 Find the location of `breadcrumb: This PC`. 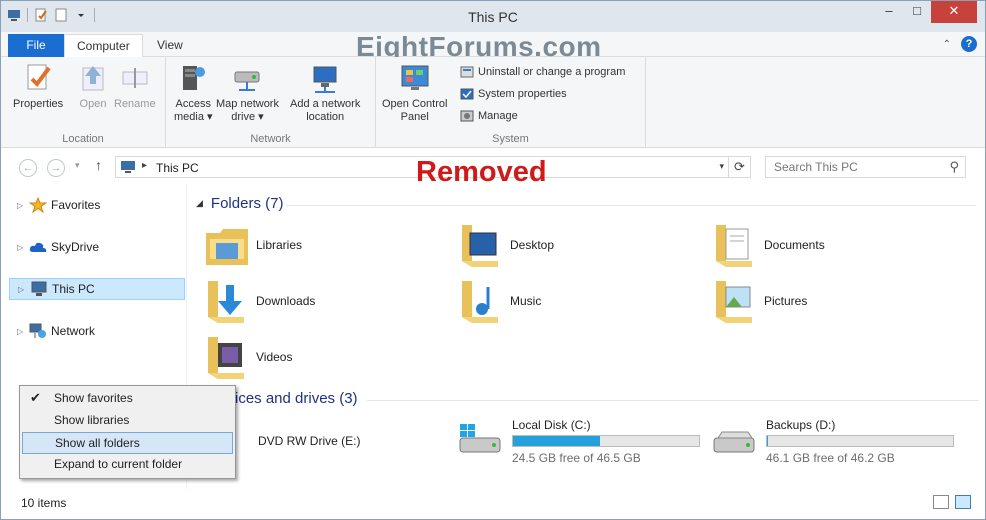

breadcrumb: This PC is located at coordinates (177, 168).